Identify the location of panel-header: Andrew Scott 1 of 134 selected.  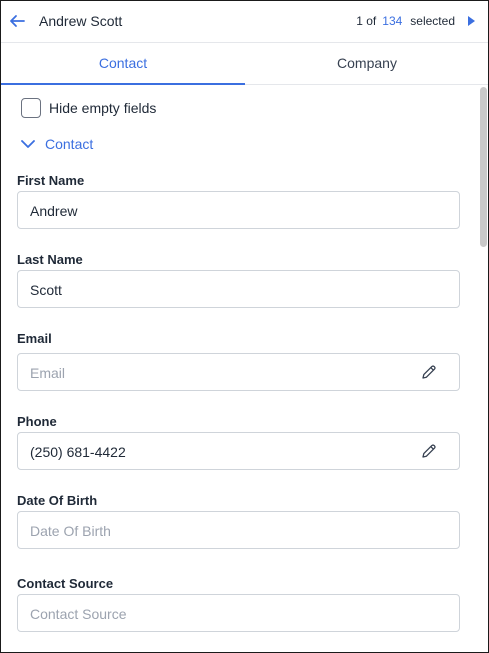
(244, 22).